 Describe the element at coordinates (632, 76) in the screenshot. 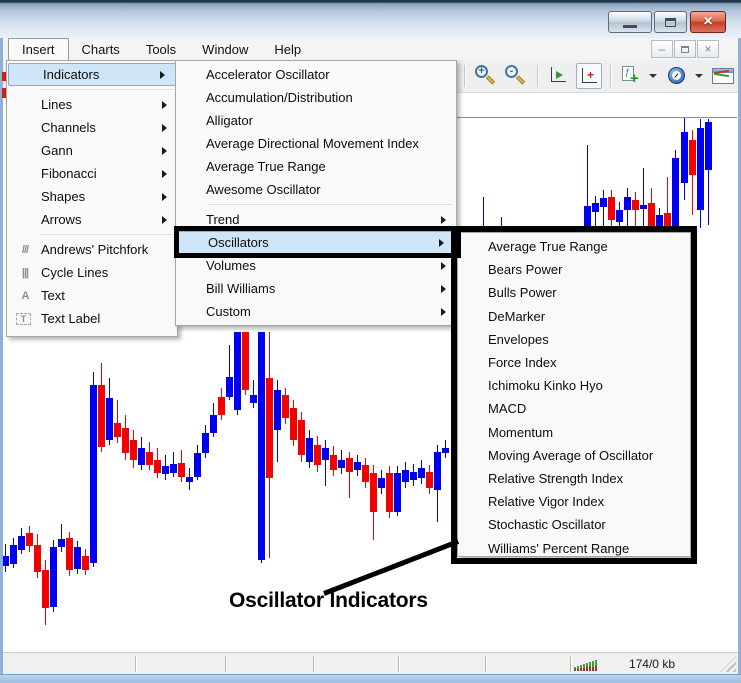

I see `add-indicator-icon: +` at that location.